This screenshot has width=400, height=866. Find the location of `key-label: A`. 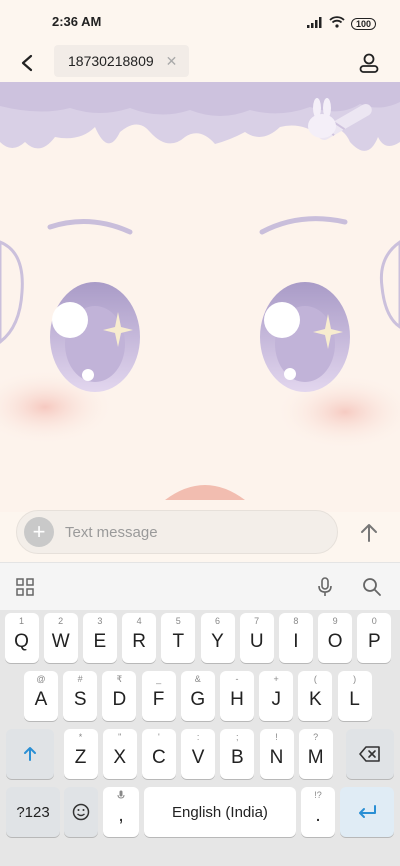

key-label: A is located at coordinates (41, 699).